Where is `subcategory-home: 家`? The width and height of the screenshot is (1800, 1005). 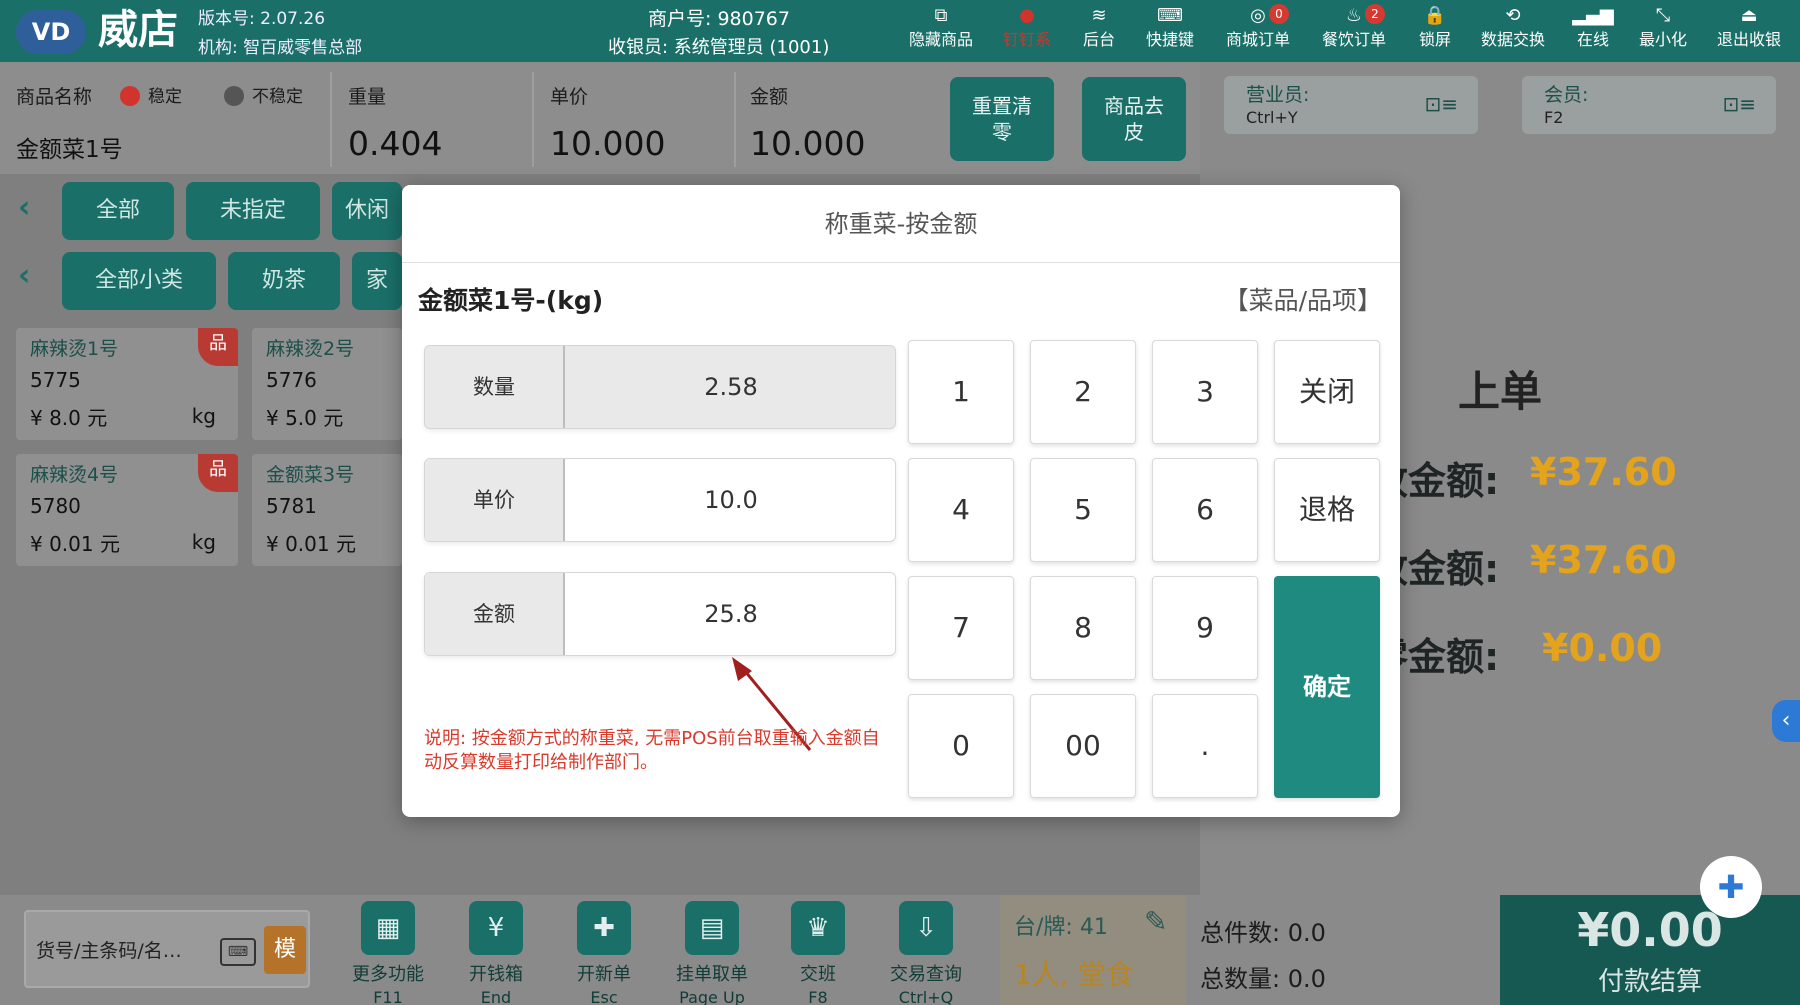
subcategory-home: 家 is located at coordinates (377, 281).